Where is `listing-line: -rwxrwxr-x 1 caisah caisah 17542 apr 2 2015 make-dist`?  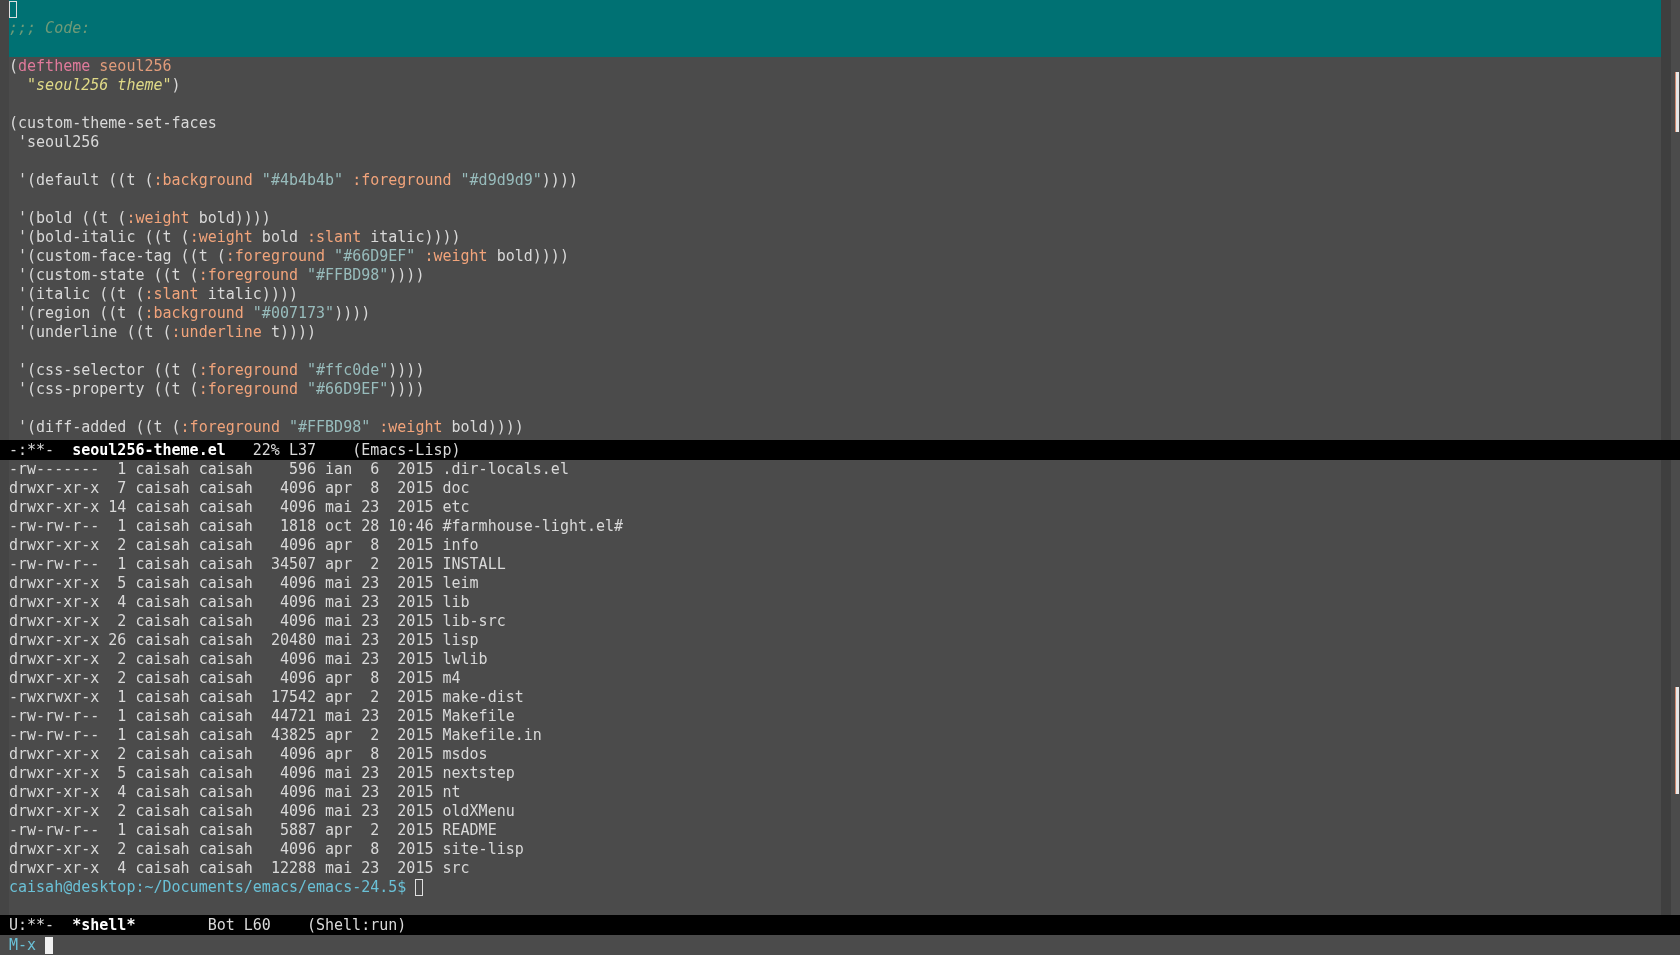 listing-line: -rwxrwxr-x 1 caisah caisah 17542 apr 2 2015 make-dist is located at coordinates (266, 697).